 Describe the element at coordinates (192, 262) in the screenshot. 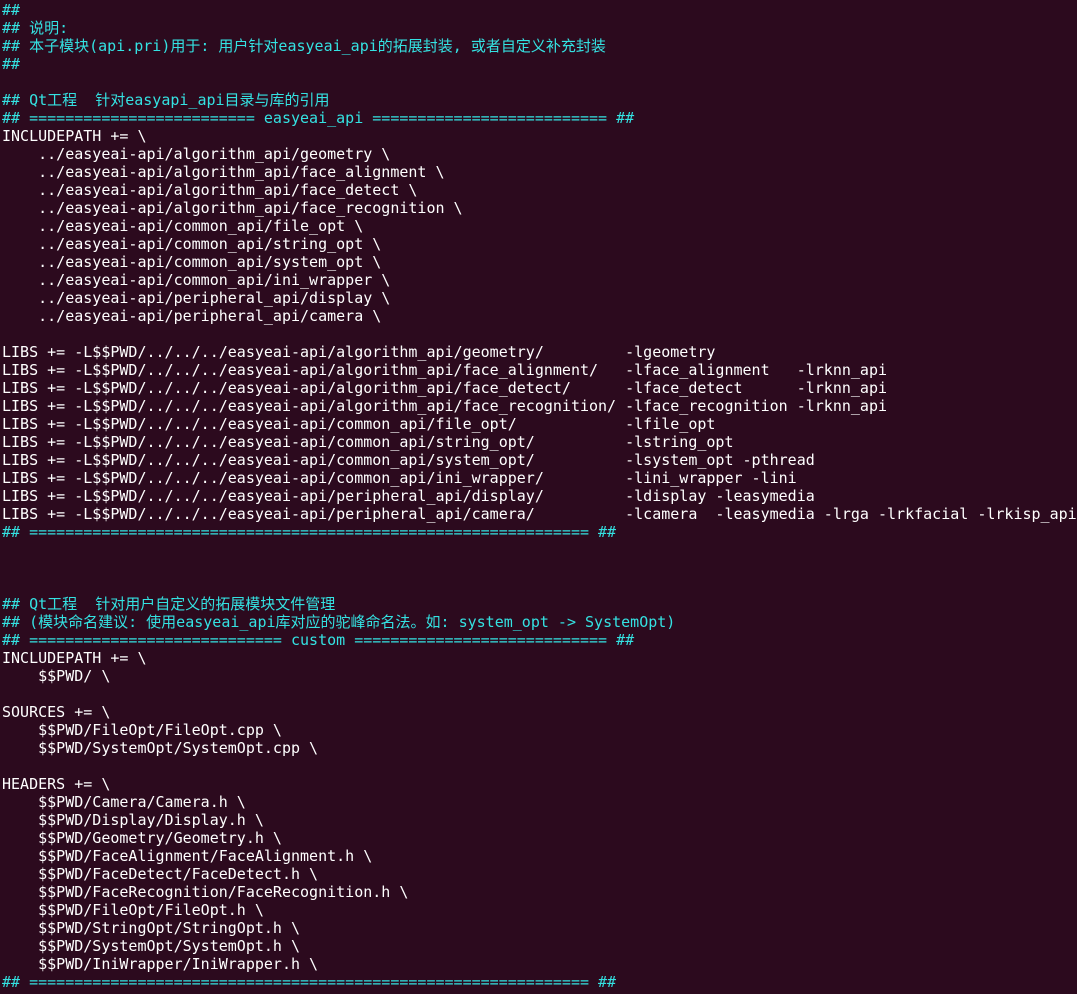

I see `code-line: ../easyeai-api/common_api/system_opt \` at that location.